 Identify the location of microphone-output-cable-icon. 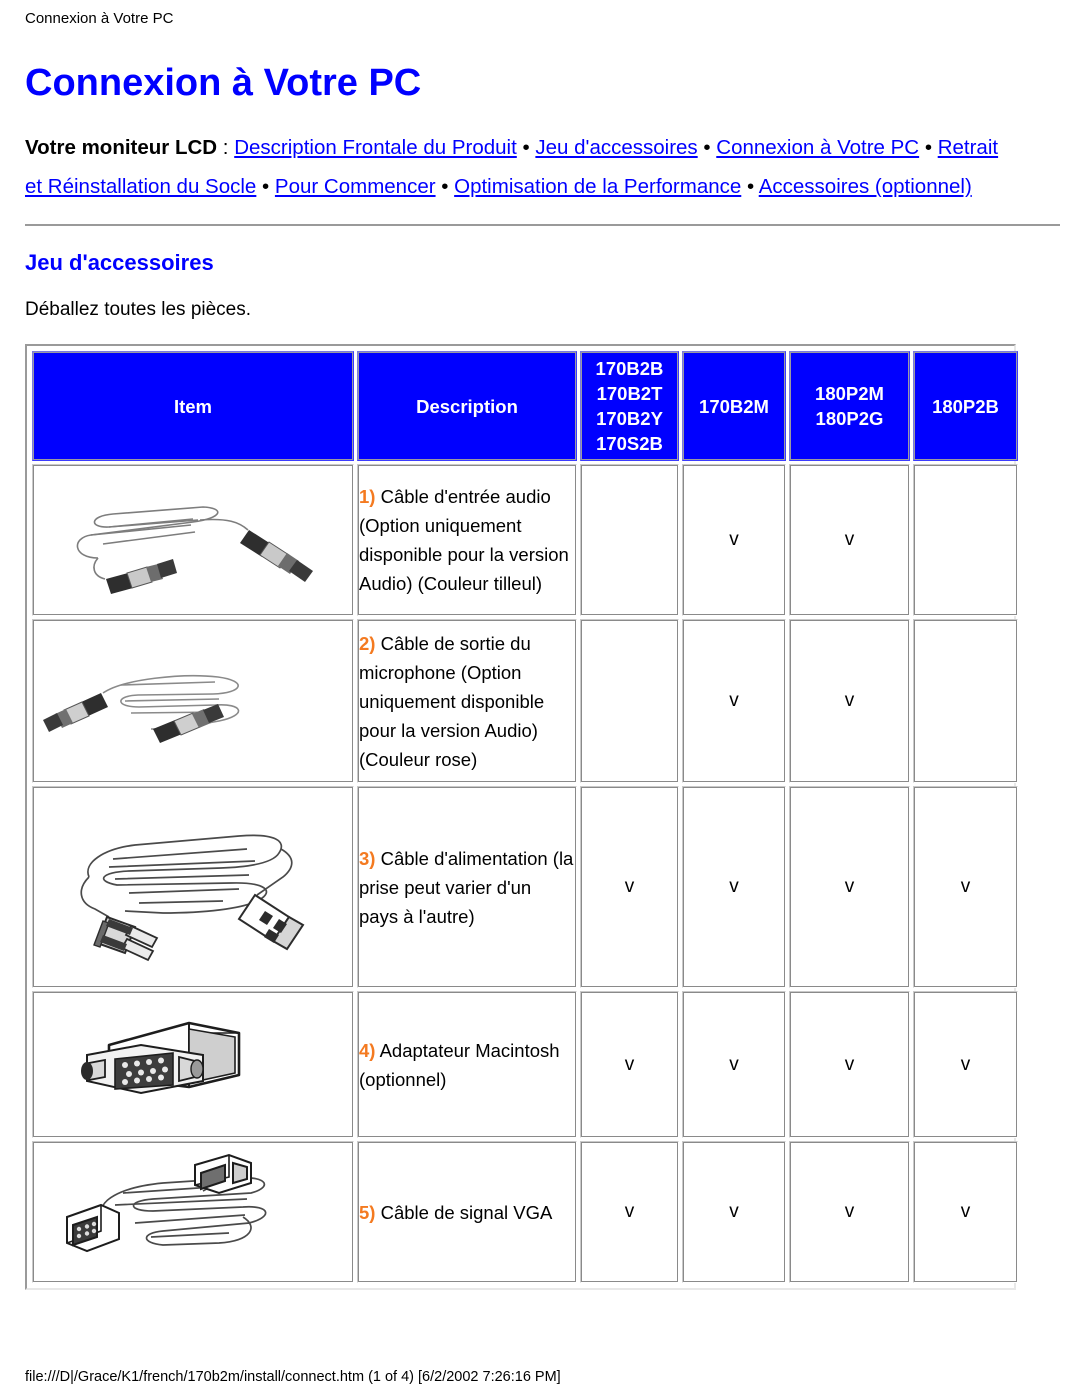
(141, 708).